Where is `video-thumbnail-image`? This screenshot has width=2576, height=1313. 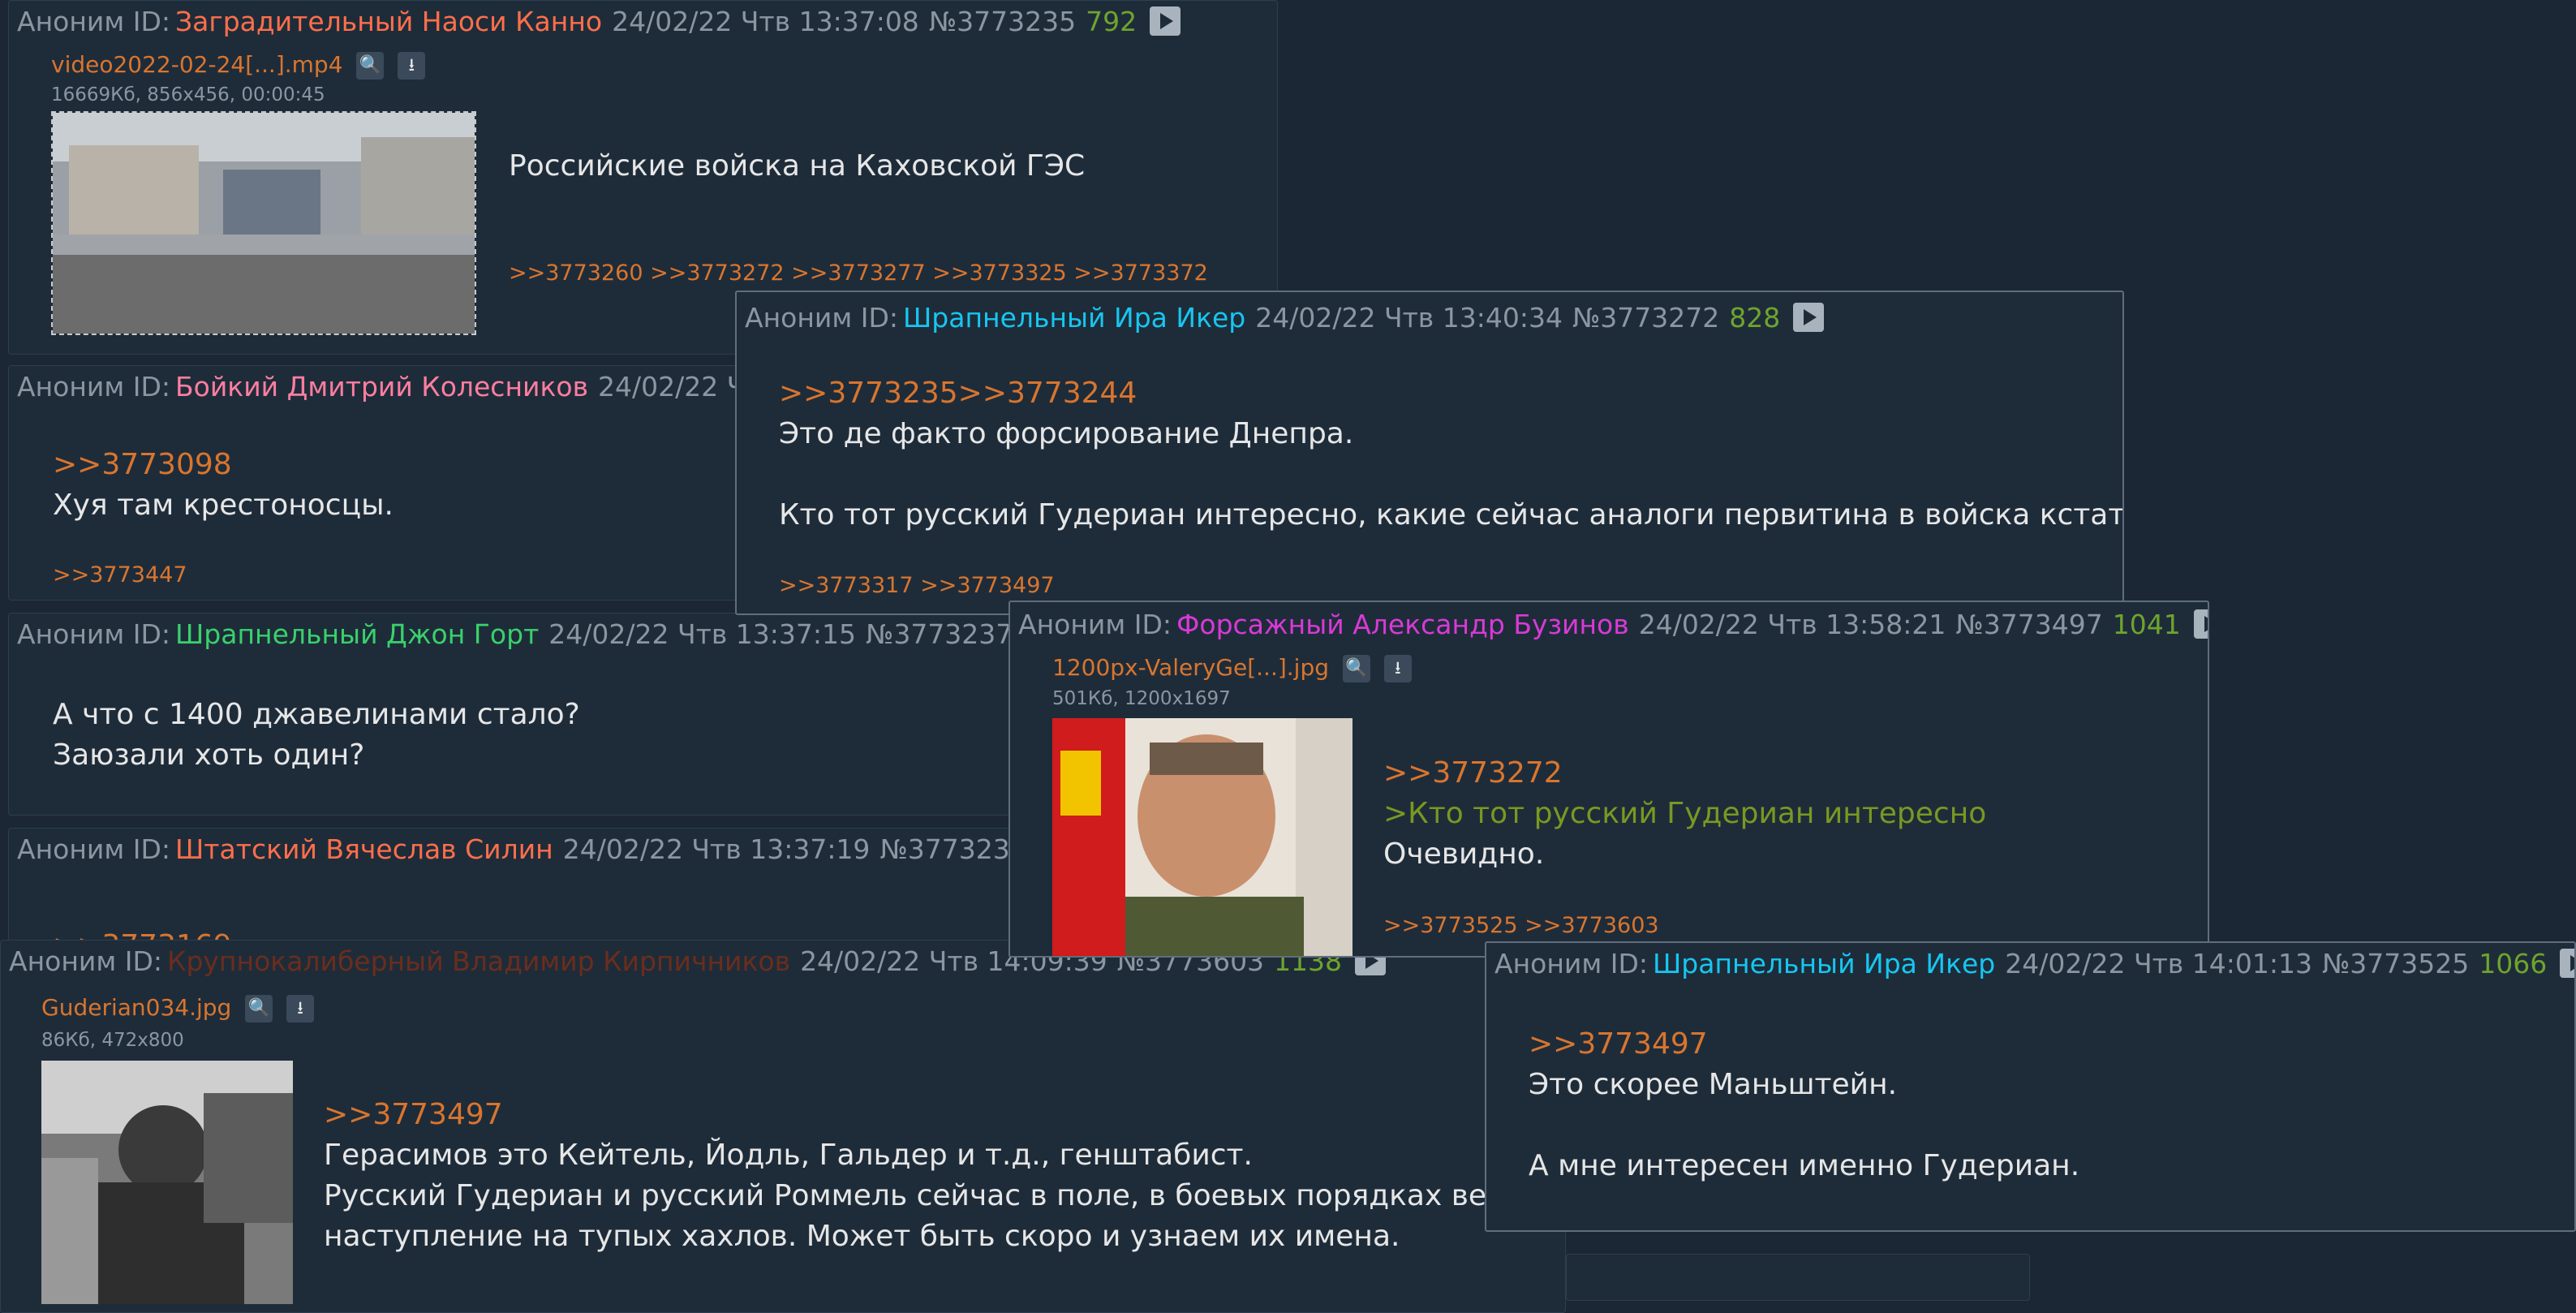
video-thumbnail-image is located at coordinates (264, 223).